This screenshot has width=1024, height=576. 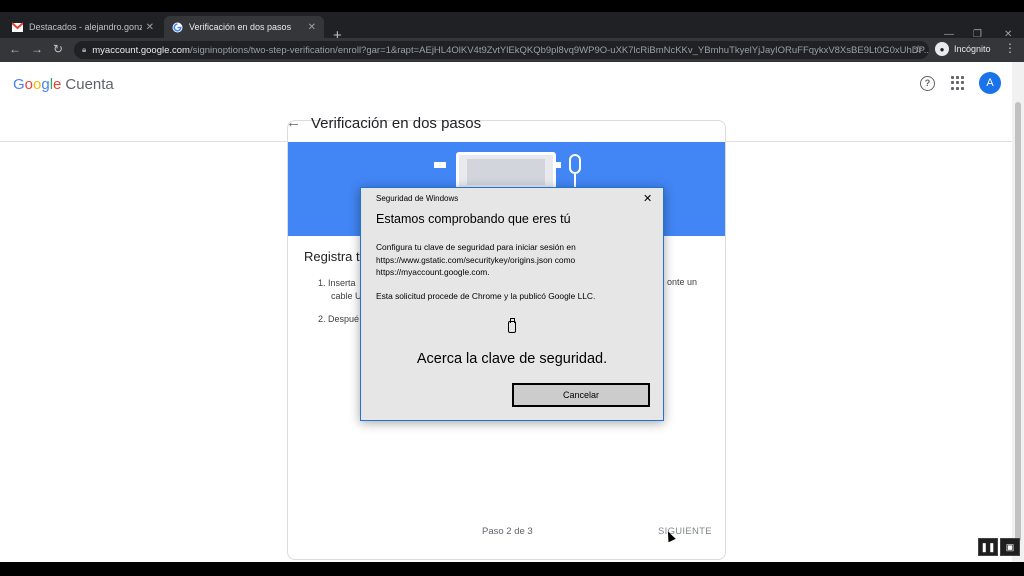 What do you see at coordinates (1018, 322) in the screenshot?
I see `scrollbar-thumb` at bounding box center [1018, 322].